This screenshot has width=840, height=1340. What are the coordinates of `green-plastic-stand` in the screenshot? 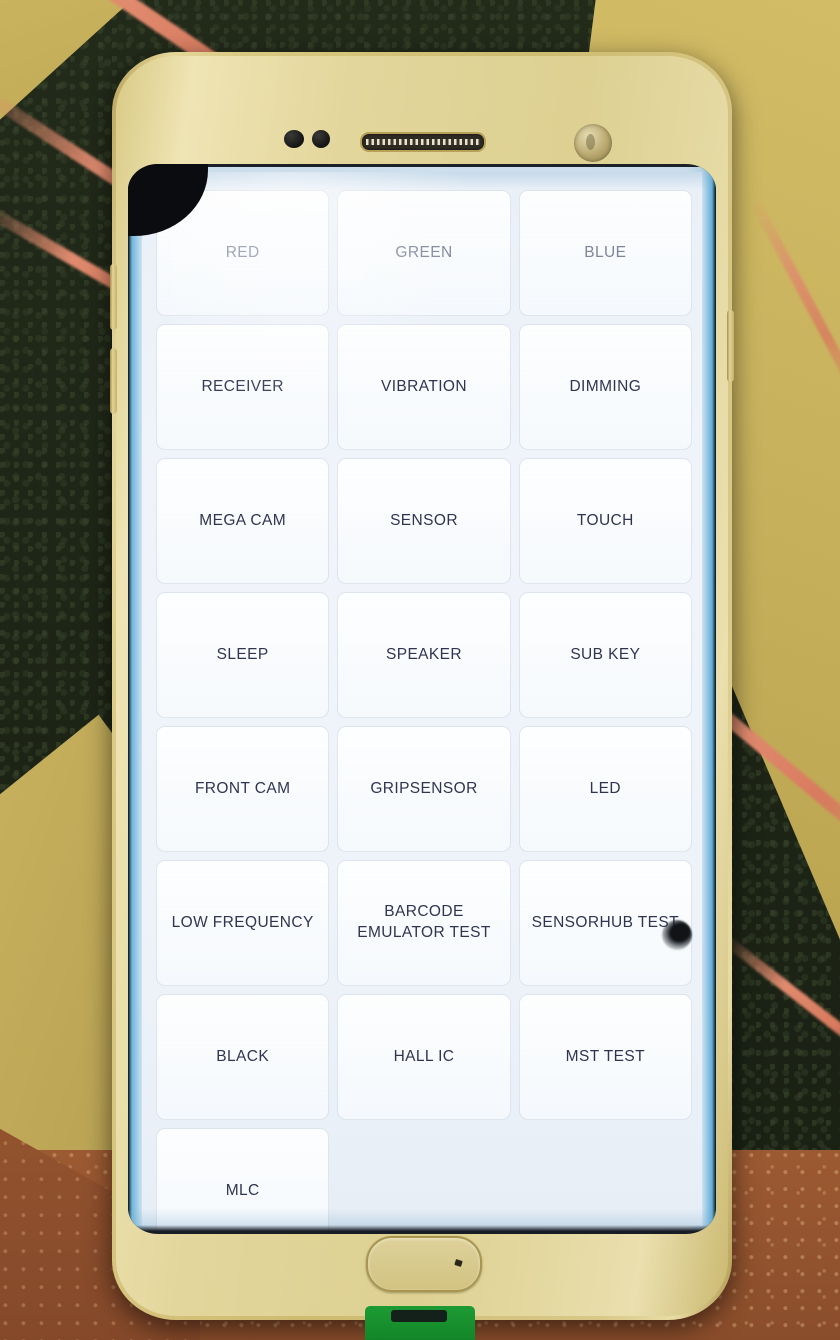 It's located at (420, 1323).